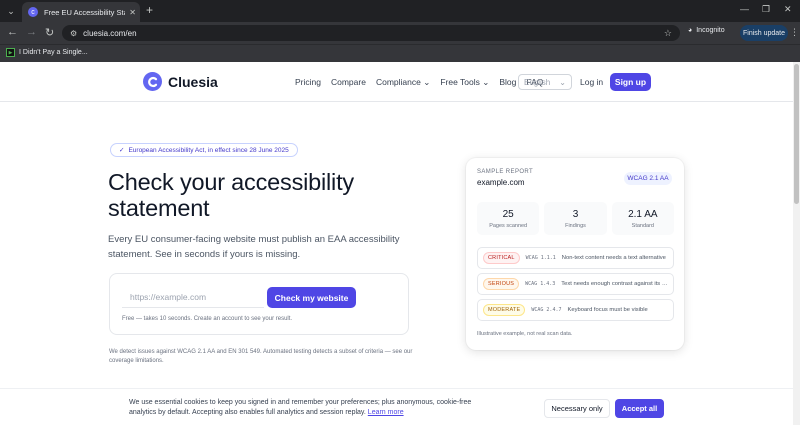  I want to click on nav-pricing: Pricing, so click(308, 82).